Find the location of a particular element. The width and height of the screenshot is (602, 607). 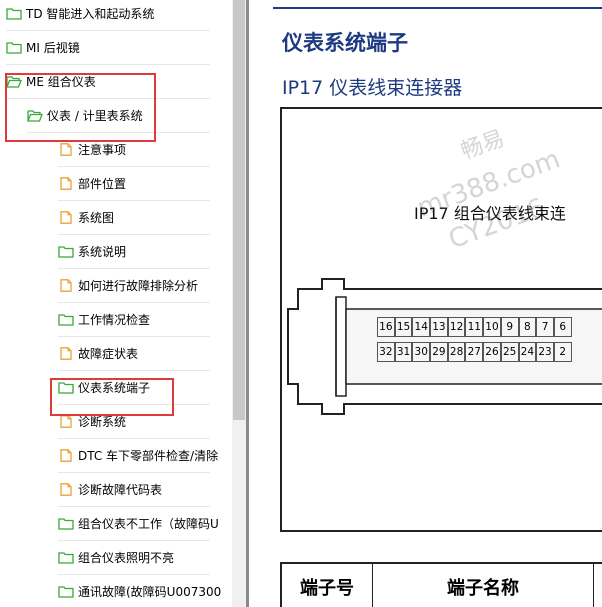

connector-pin-bottom: 29 is located at coordinates (439, 352).